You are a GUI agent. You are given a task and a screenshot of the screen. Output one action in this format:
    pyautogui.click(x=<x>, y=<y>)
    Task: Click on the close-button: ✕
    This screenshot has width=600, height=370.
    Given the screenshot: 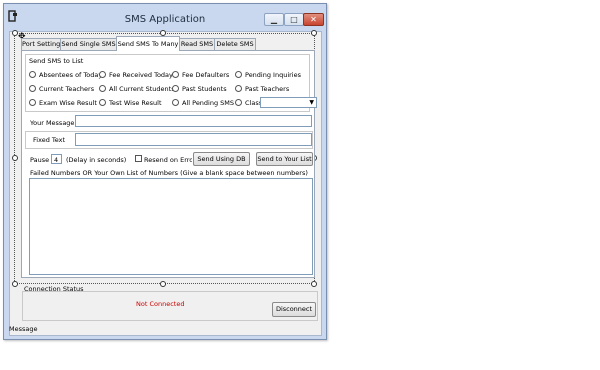 What is the action you would take?
    pyautogui.click(x=313, y=19)
    